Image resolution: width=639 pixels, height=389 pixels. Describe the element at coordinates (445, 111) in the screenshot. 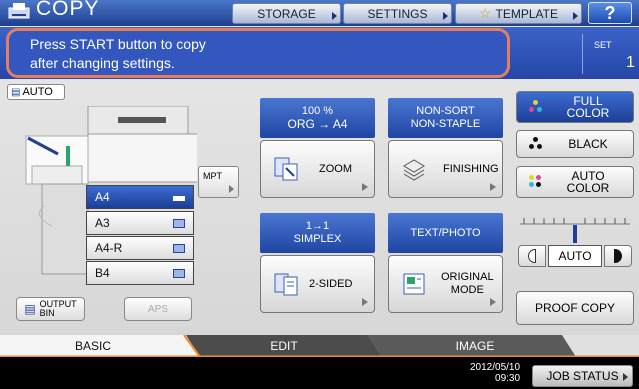

I see `sort-mode: NON-SORT` at that location.